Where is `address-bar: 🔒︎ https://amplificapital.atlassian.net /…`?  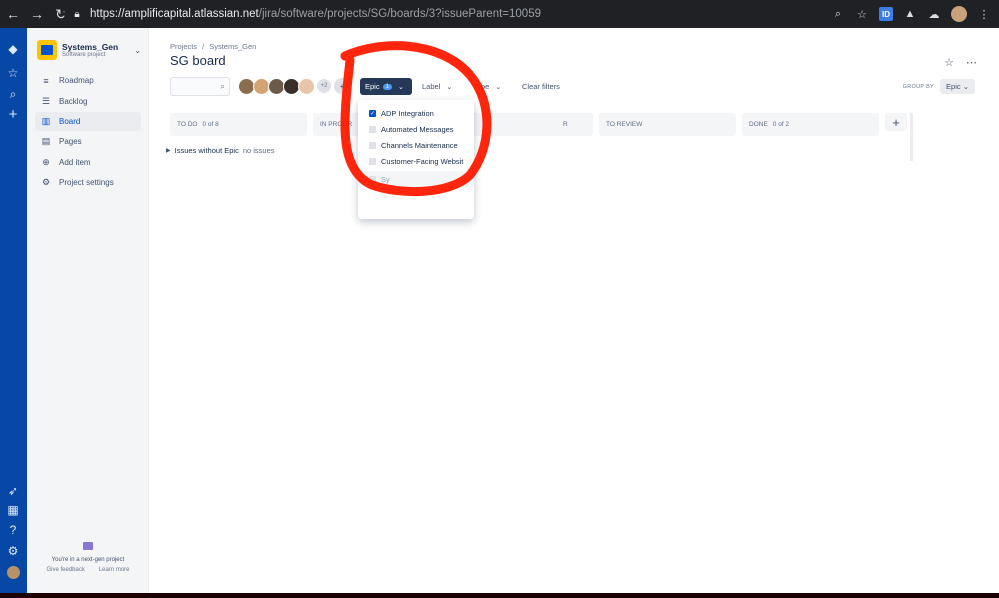
address-bar: 🔒︎ https://amplificapital.atlassian.net /… is located at coordinates (461, 14).